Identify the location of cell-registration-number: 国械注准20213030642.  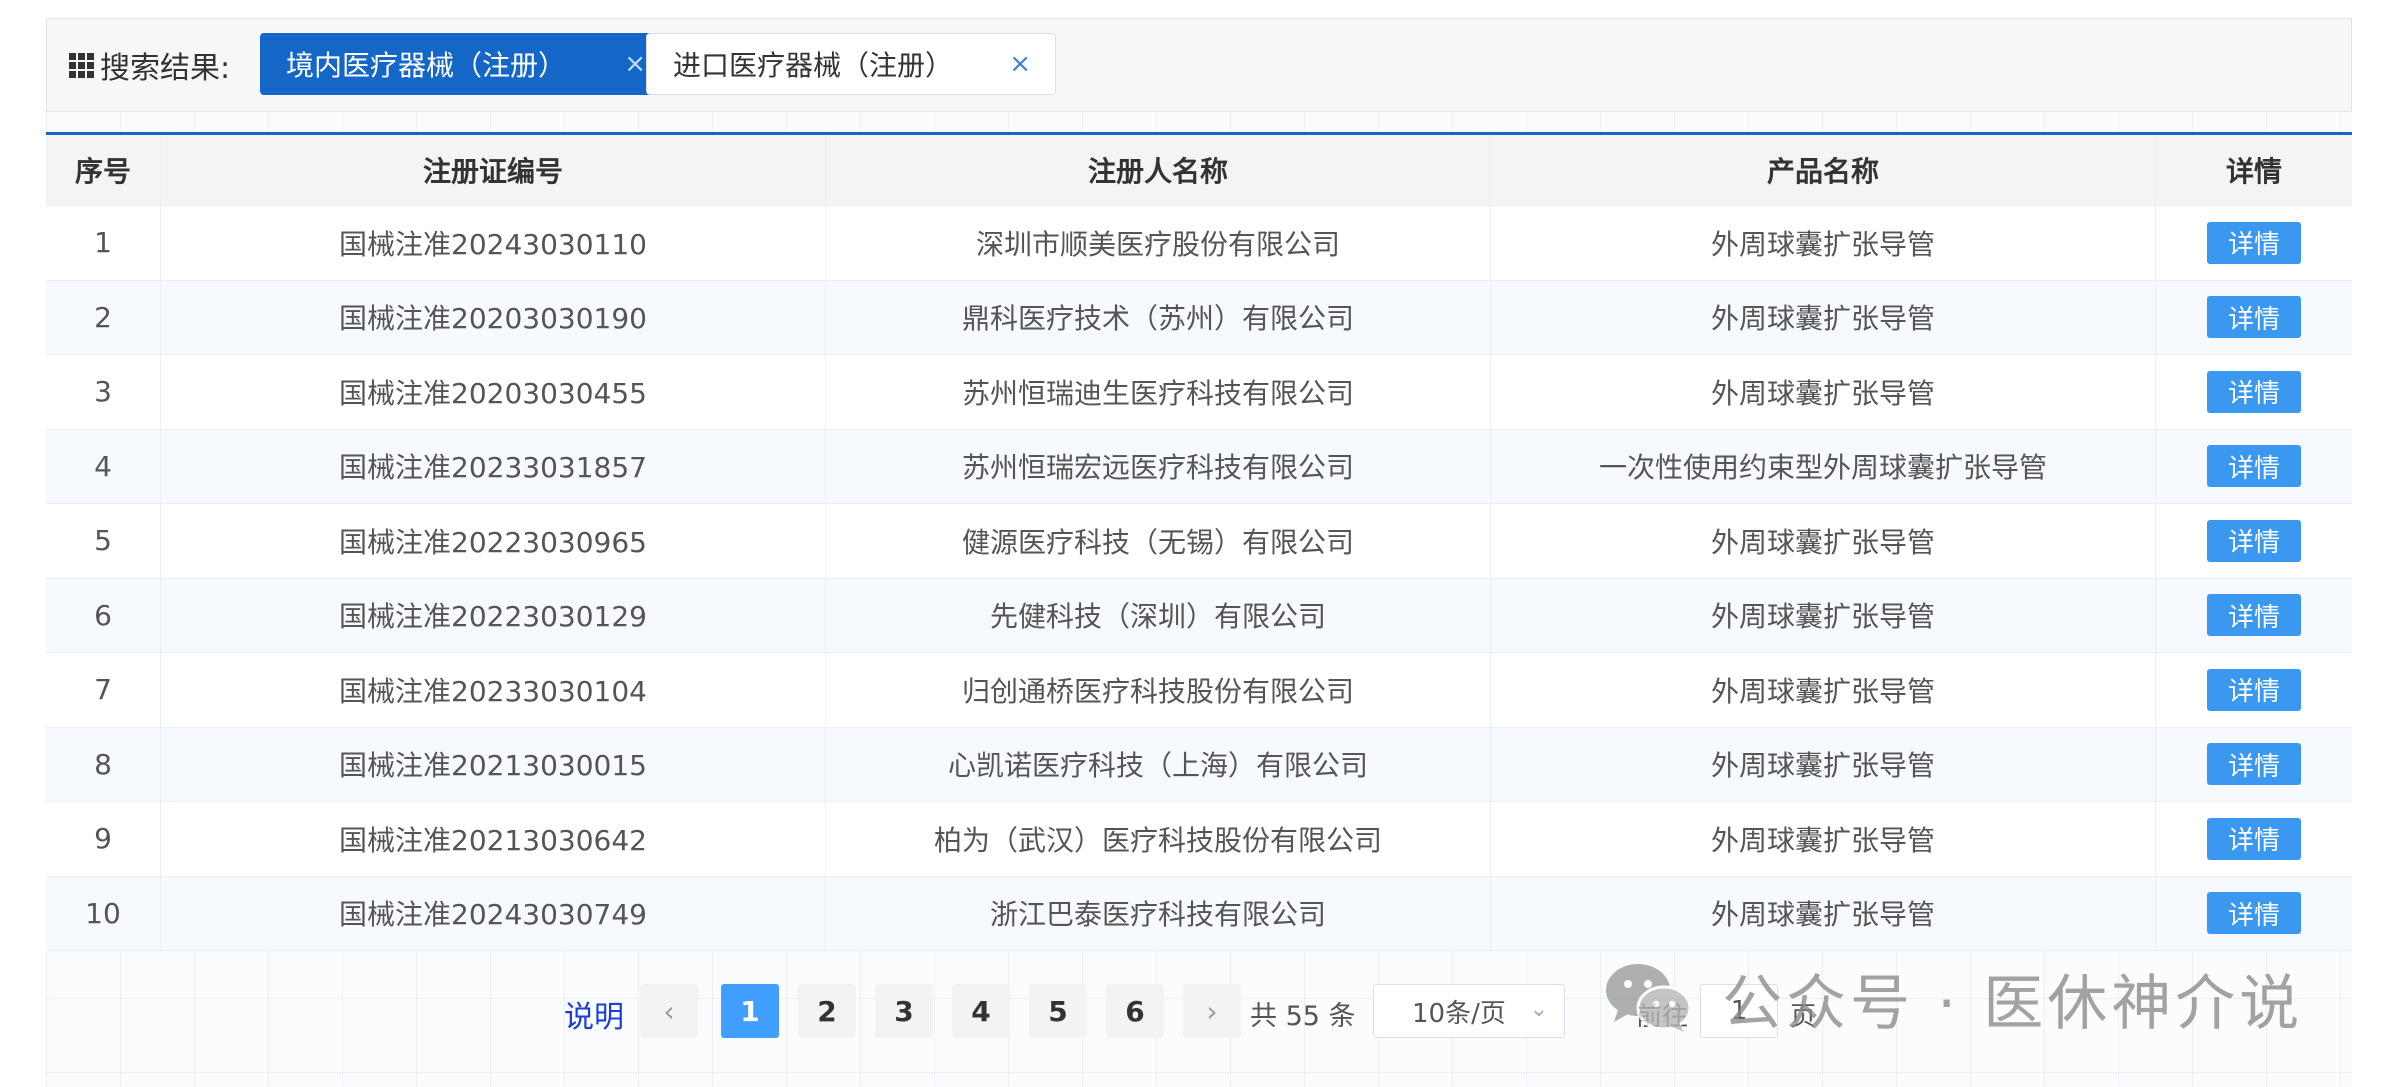
(493, 839).